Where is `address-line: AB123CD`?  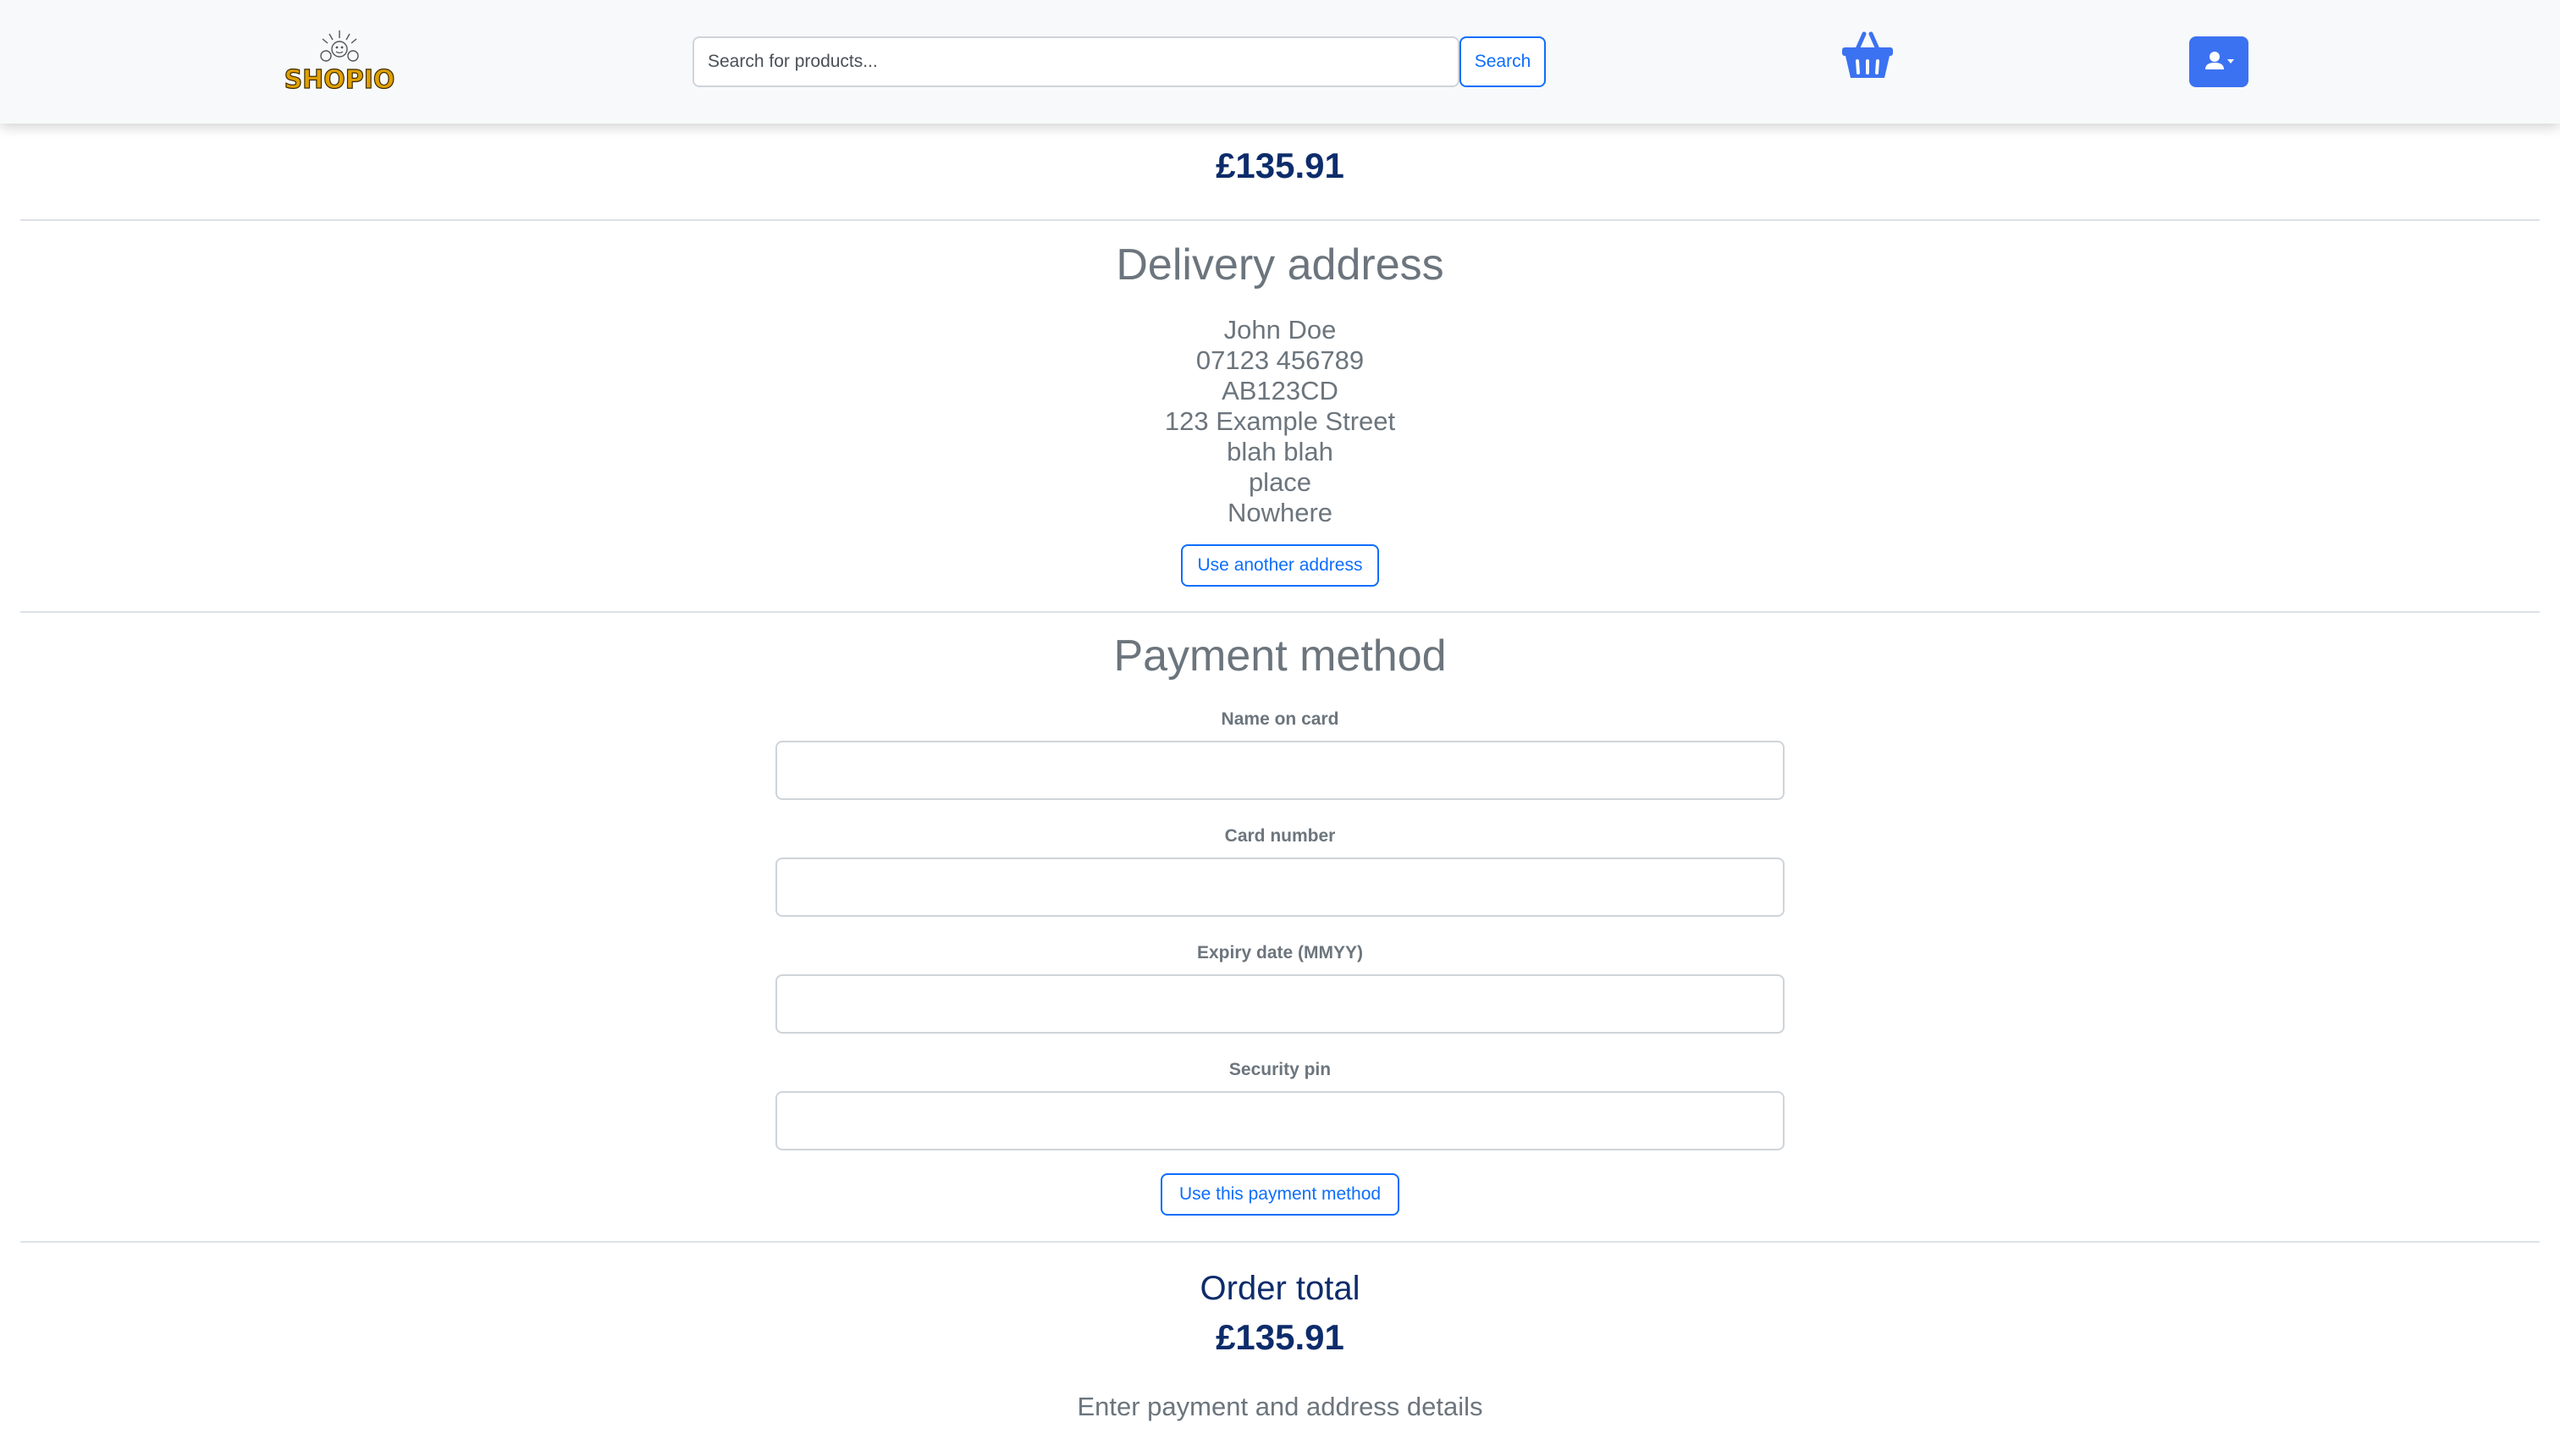
address-line: AB123CD is located at coordinates (1280, 390).